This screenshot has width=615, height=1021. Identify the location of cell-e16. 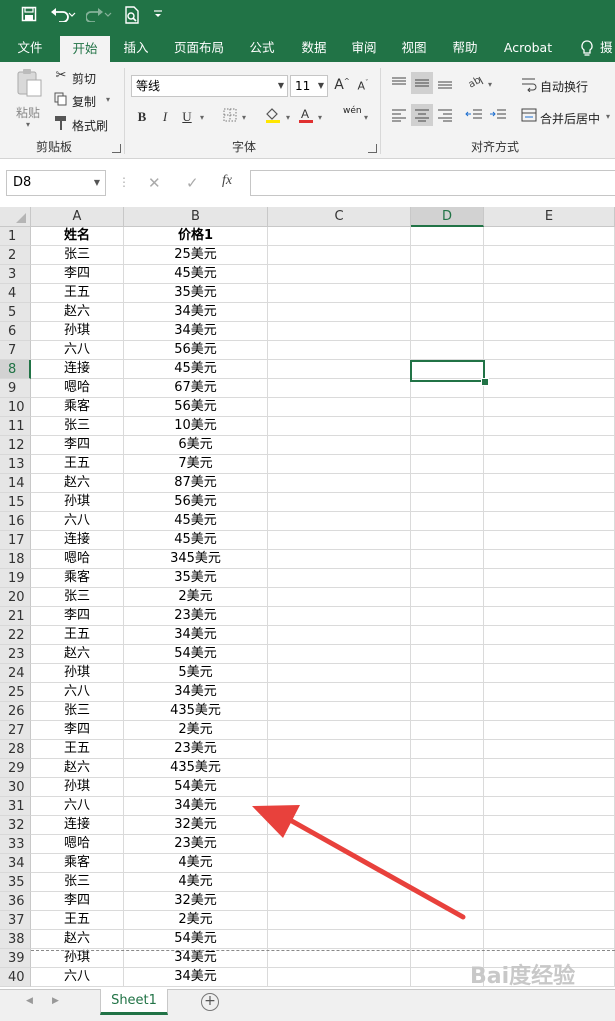
(549, 521).